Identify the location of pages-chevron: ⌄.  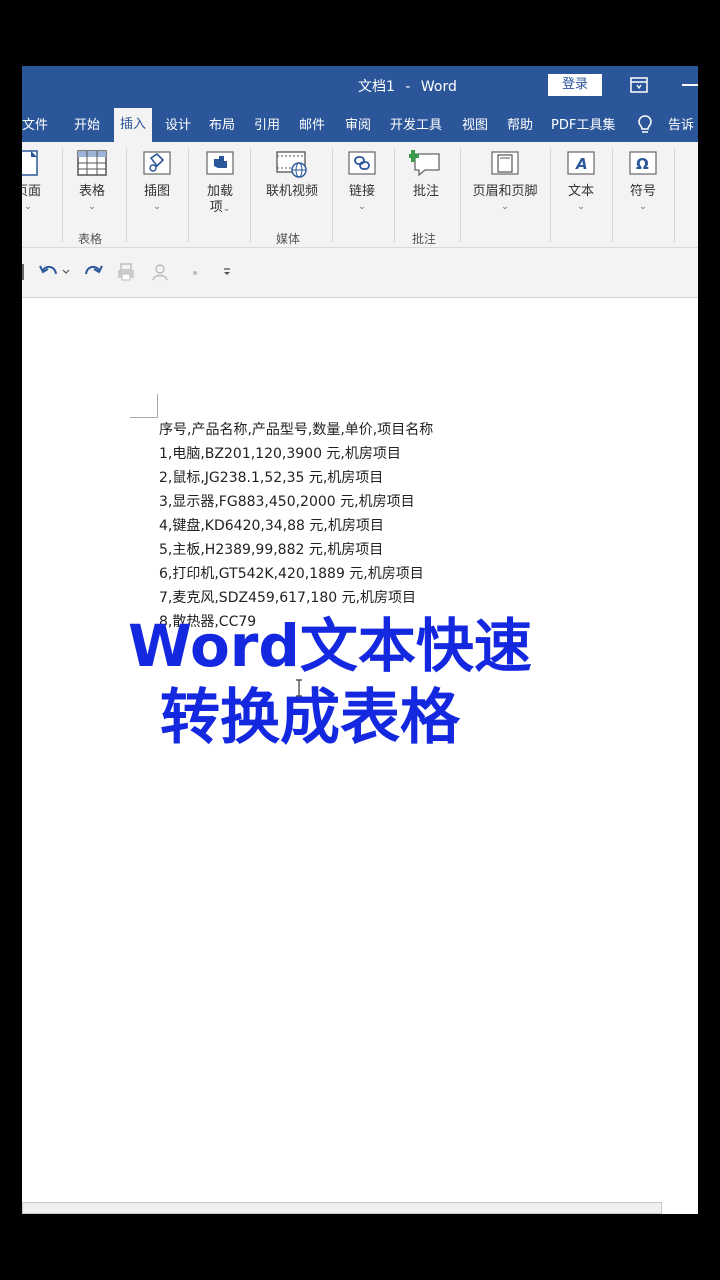
(28, 207).